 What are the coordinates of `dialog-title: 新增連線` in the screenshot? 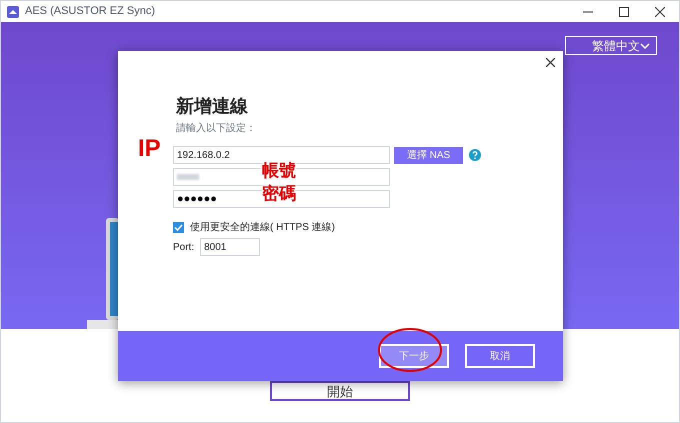 It's located at (212, 106).